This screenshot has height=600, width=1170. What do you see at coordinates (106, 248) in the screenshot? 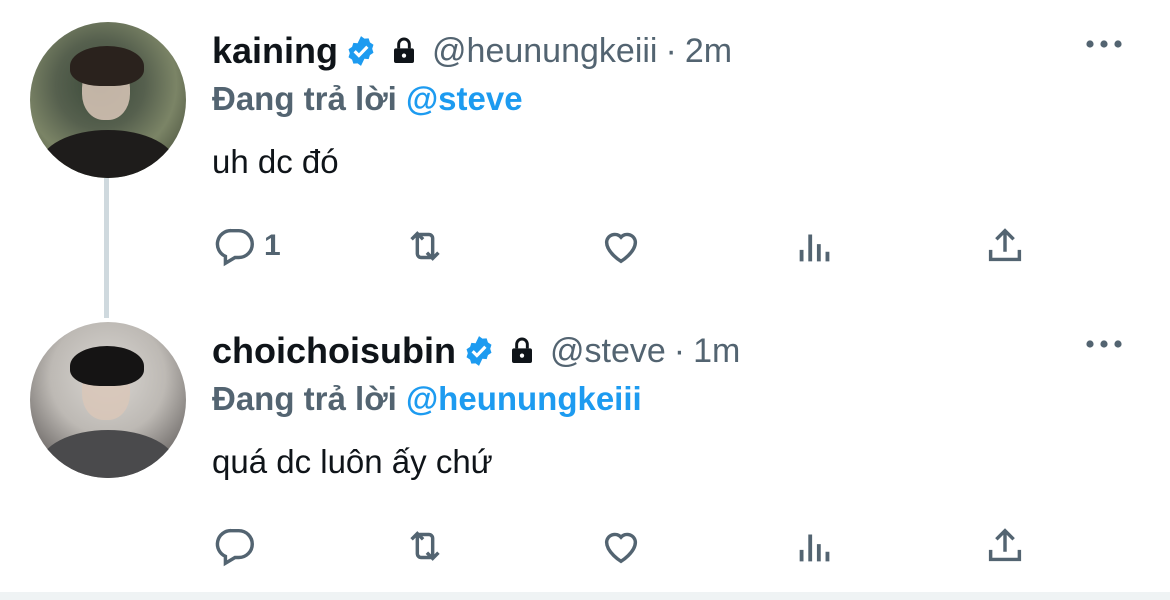
I see `thread-line` at bounding box center [106, 248].